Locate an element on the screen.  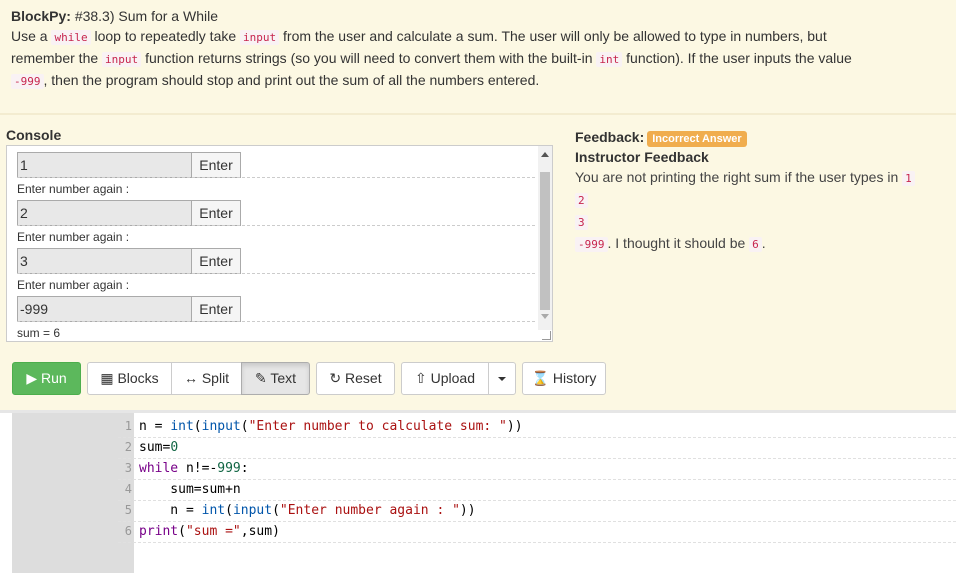
console-label: Console is located at coordinates (34, 135).